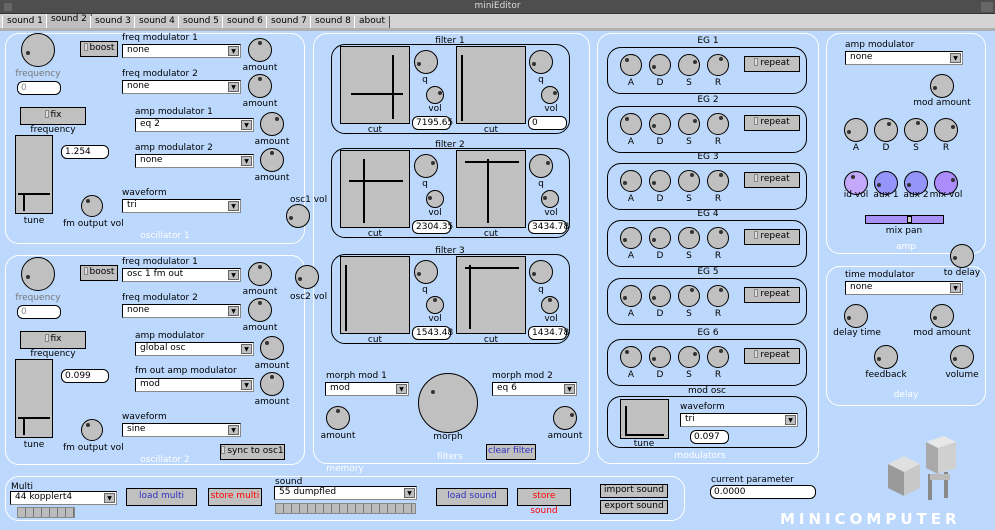  I want to click on osc1-frequency-input: 0, so click(39, 88).